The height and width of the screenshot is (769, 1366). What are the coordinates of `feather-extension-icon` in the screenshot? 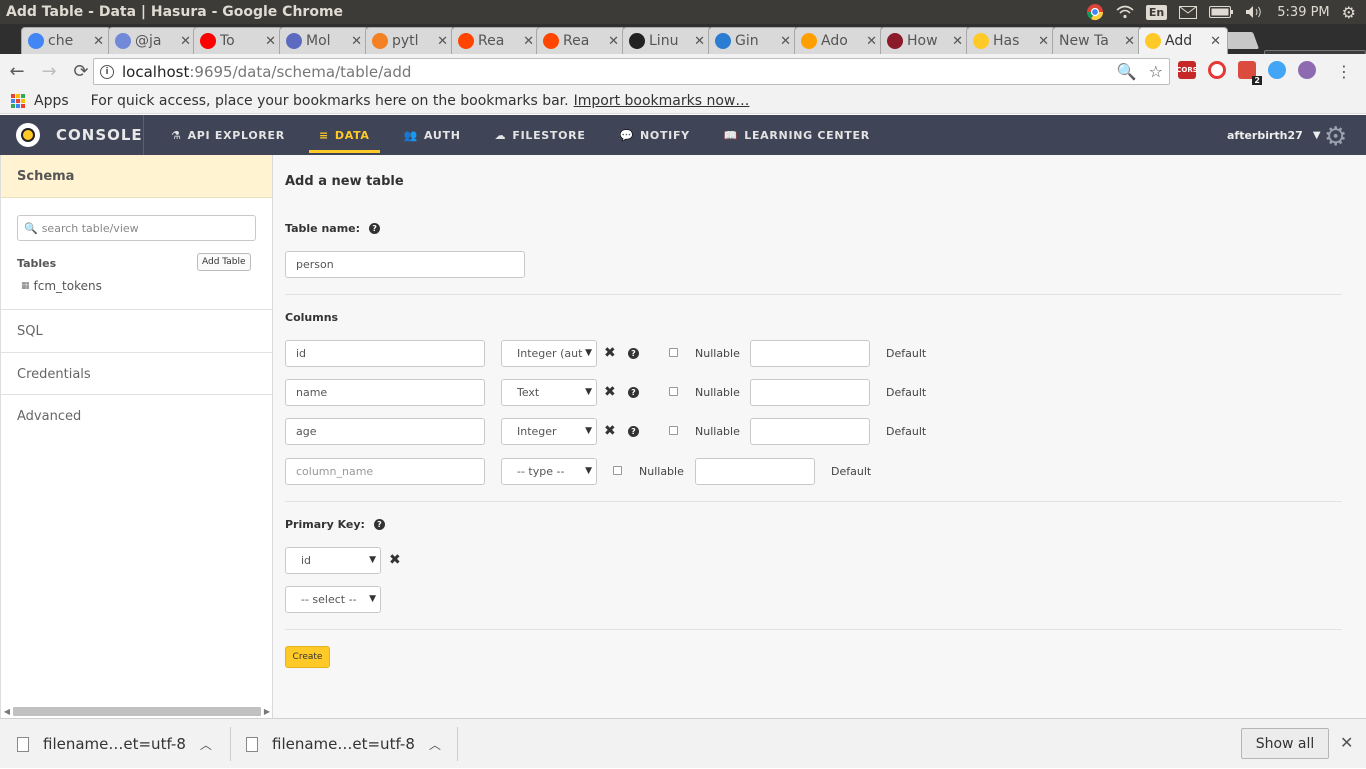 It's located at (1277, 70).